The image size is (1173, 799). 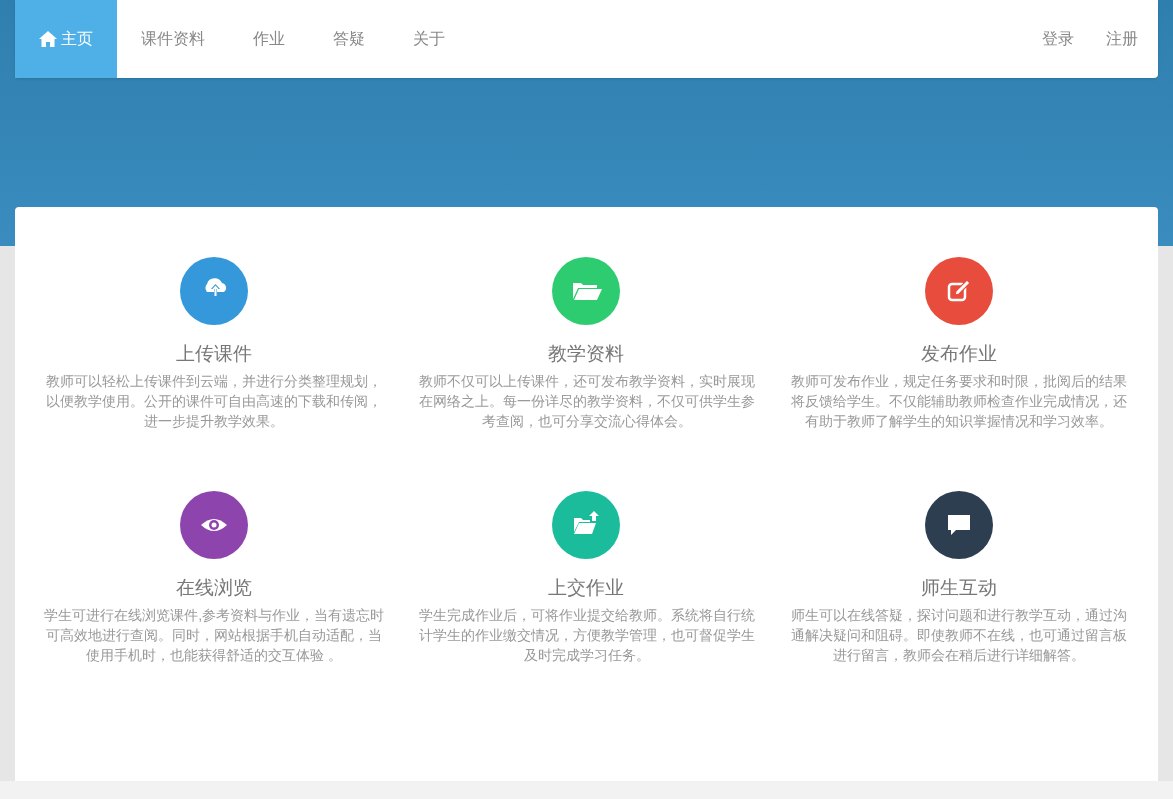 I want to click on feature-description: 教师可以轻松上传课件到云端，并进行分类整理规划，以便教学使用。公开的课件可自由高速的下载和传阅，进一步提升教学效果。, so click(x=214, y=401).